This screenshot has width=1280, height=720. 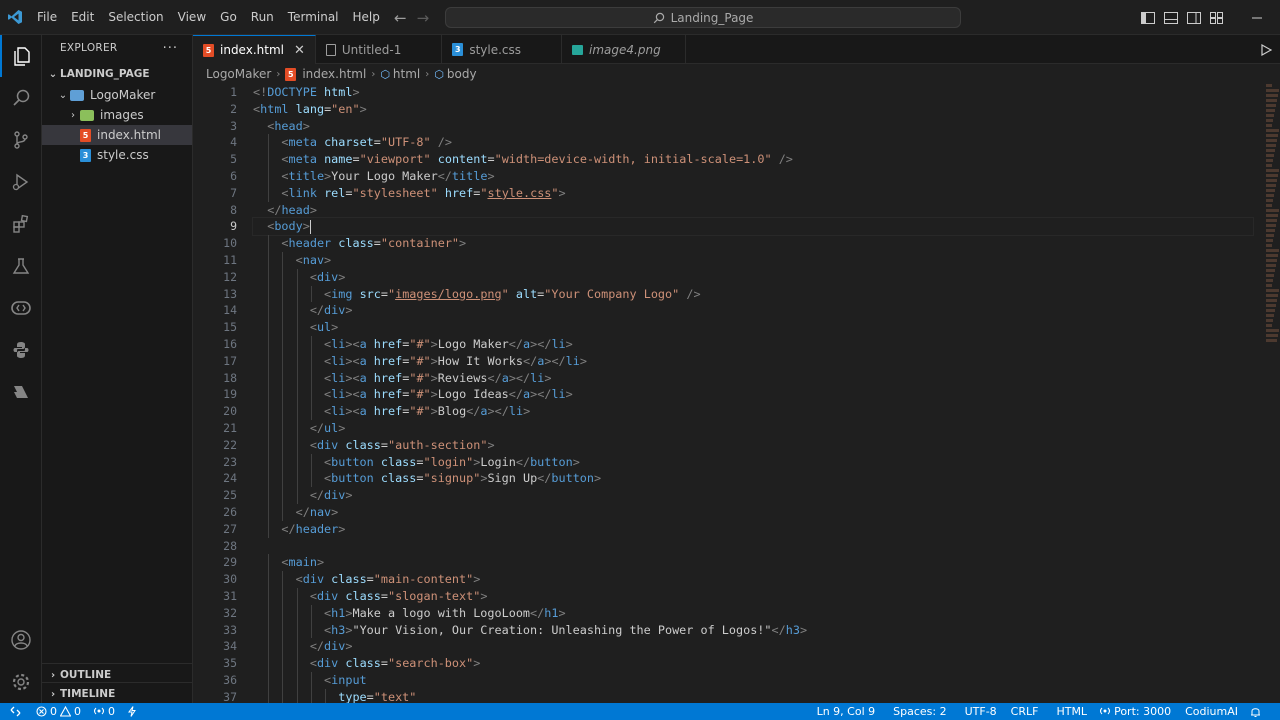 I want to click on search-icon, so click(x=21, y=98).